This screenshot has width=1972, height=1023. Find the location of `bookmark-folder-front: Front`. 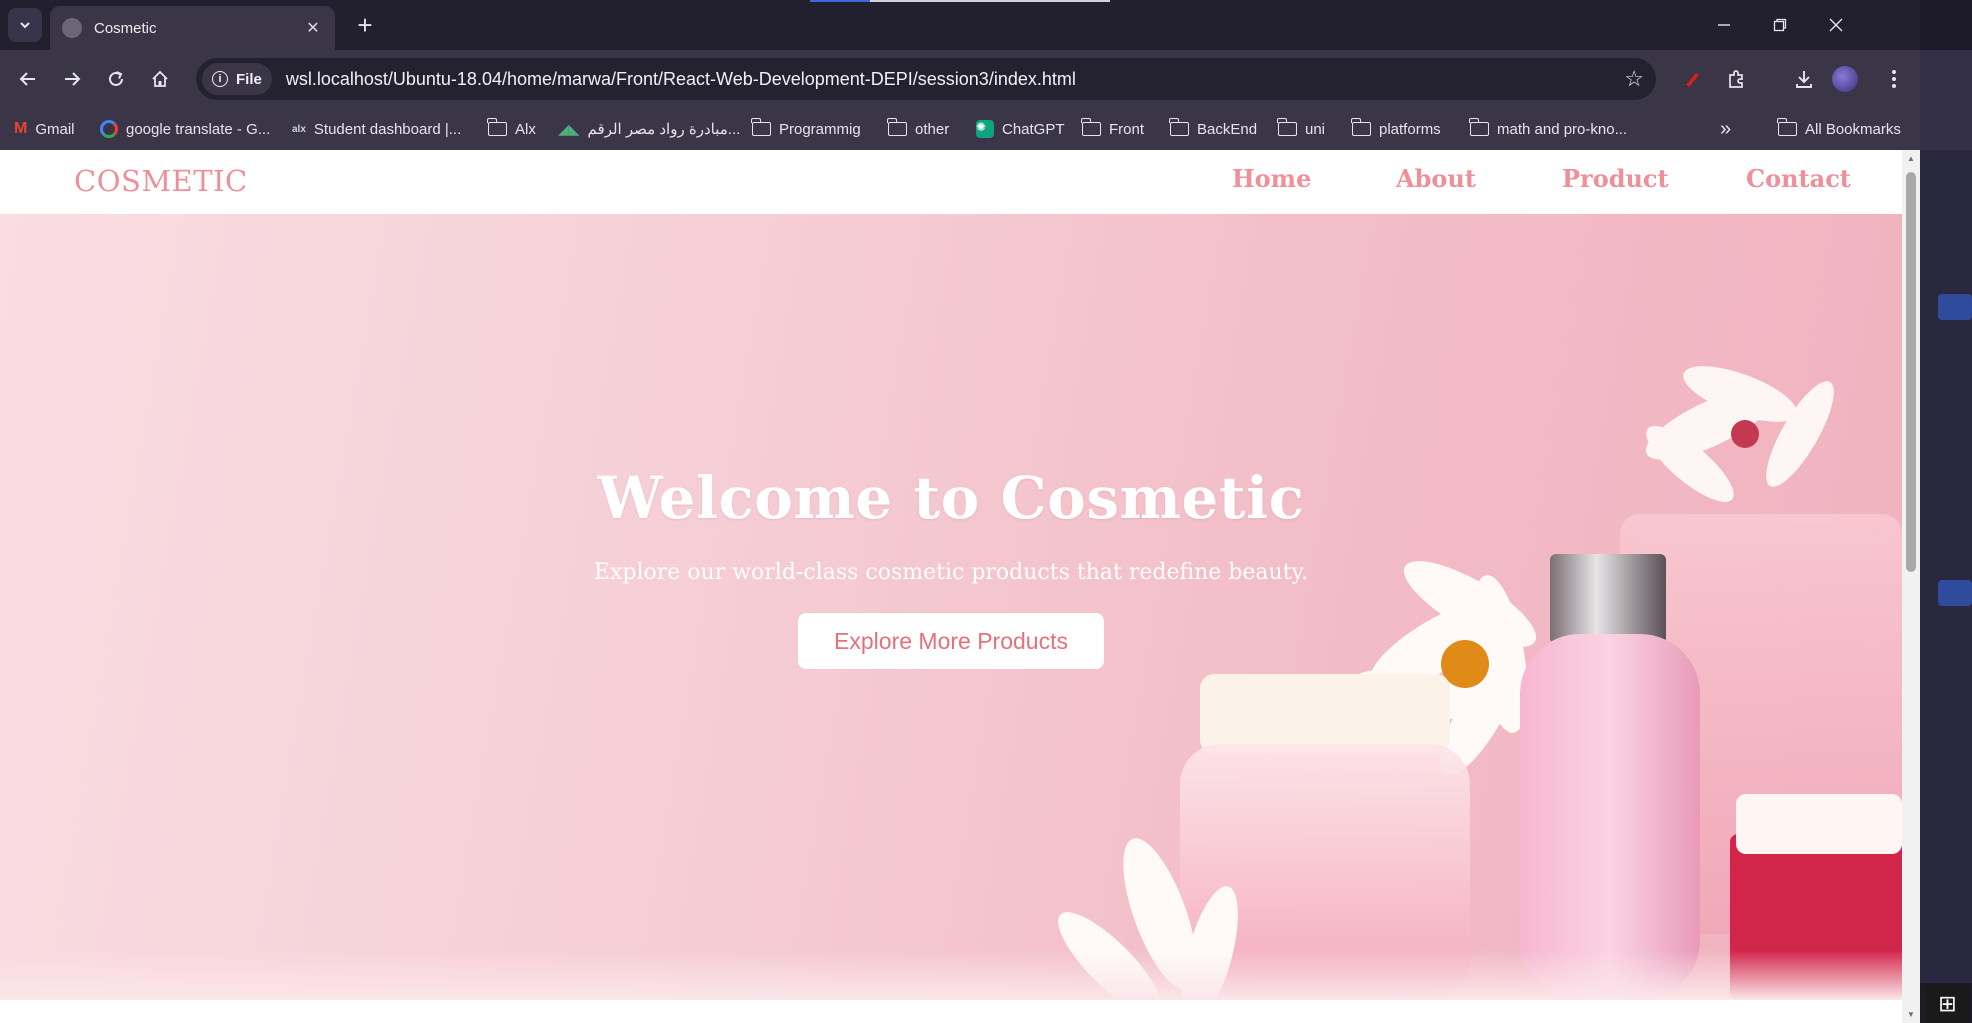

bookmark-folder-front: Front is located at coordinates (1113, 129).